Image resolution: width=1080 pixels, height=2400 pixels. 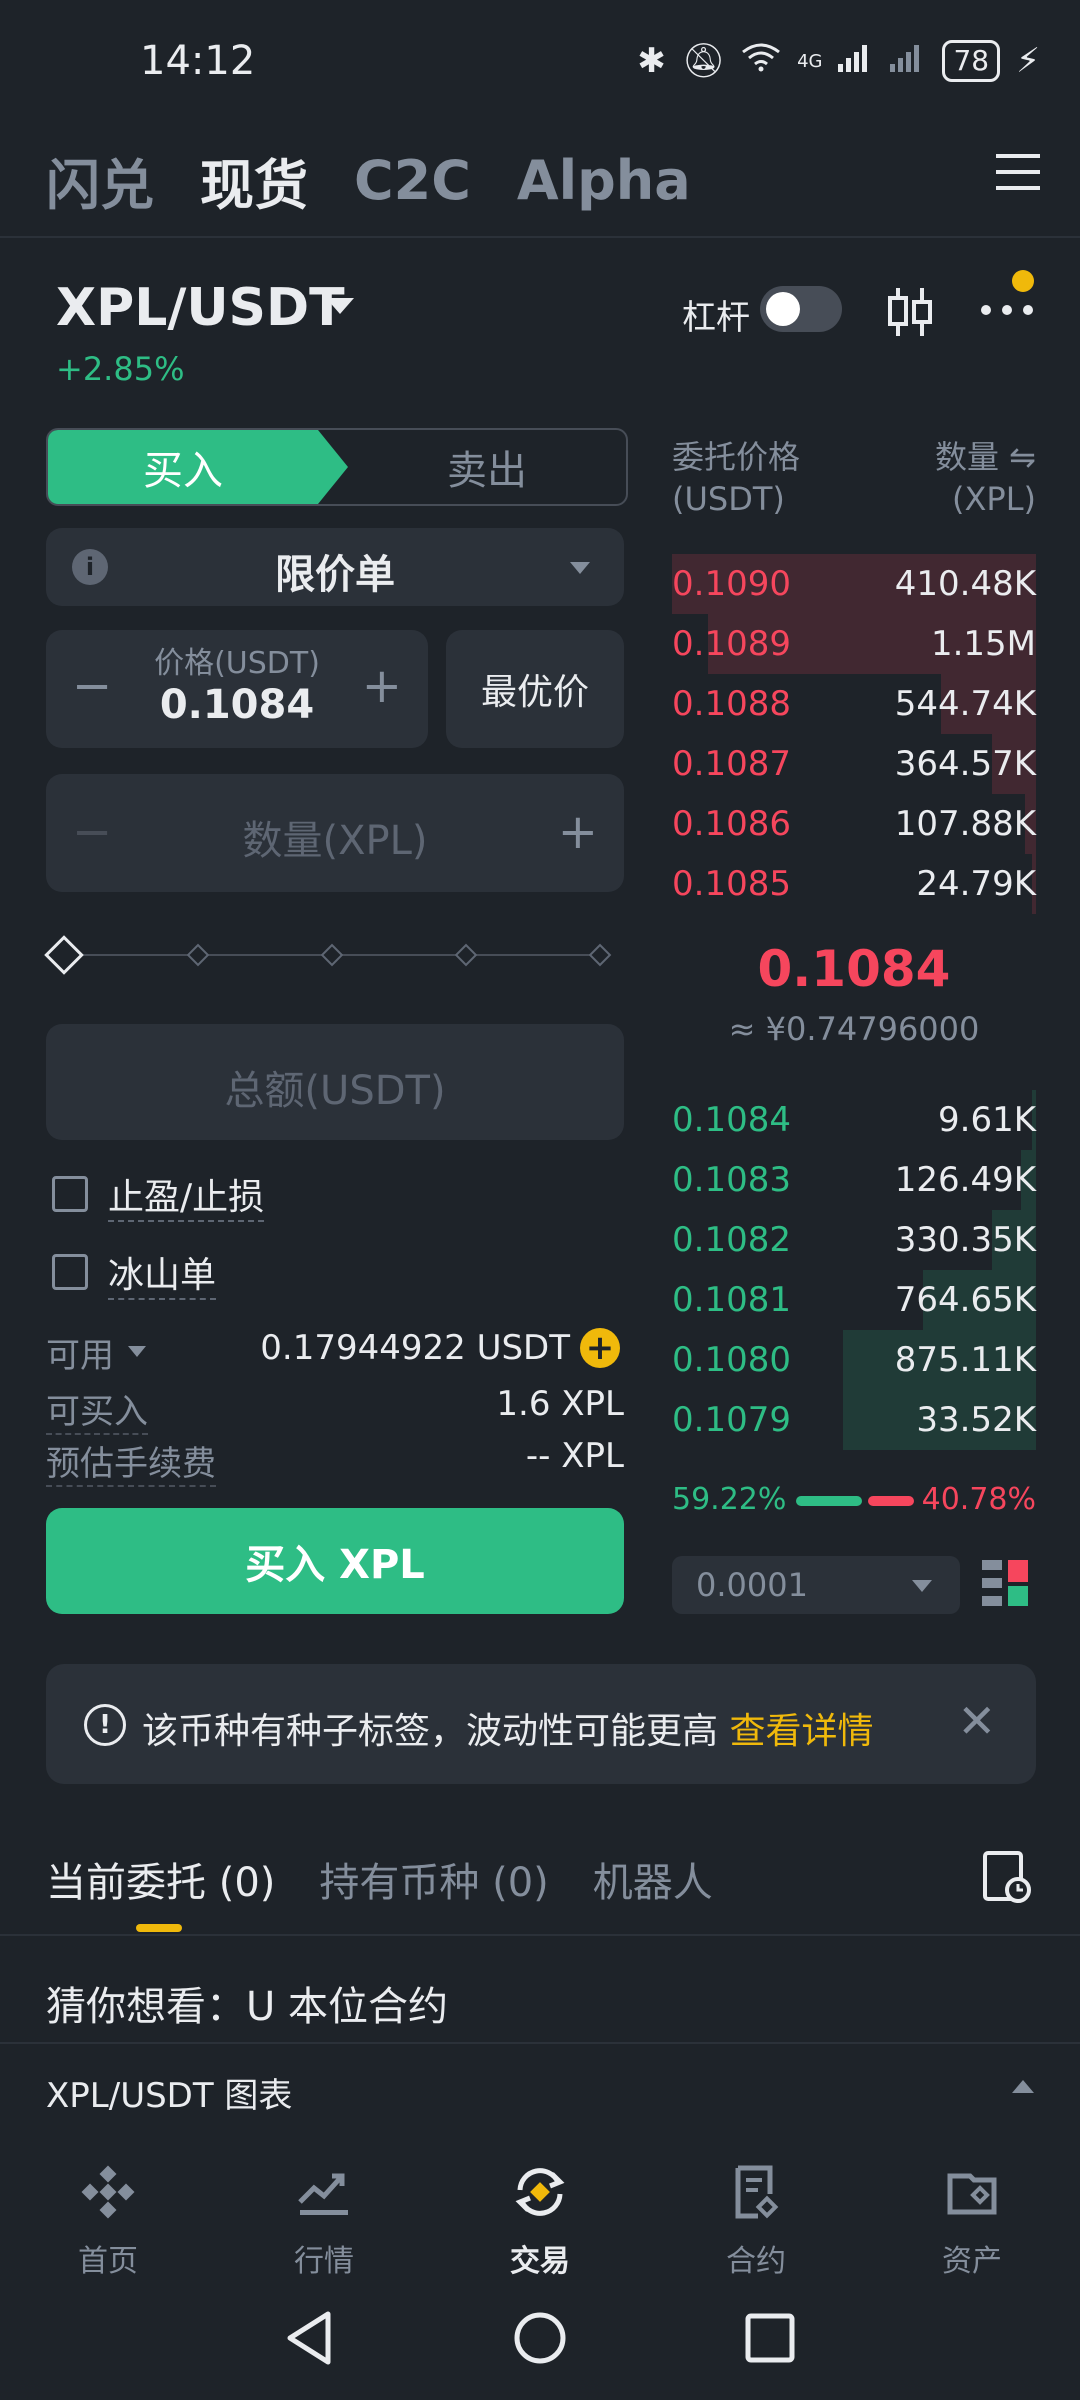 What do you see at coordinates (854, 1420) in the screenshot?
I see `bid-row: 0.1079 33.52K` at bounding box center [854, 1420].